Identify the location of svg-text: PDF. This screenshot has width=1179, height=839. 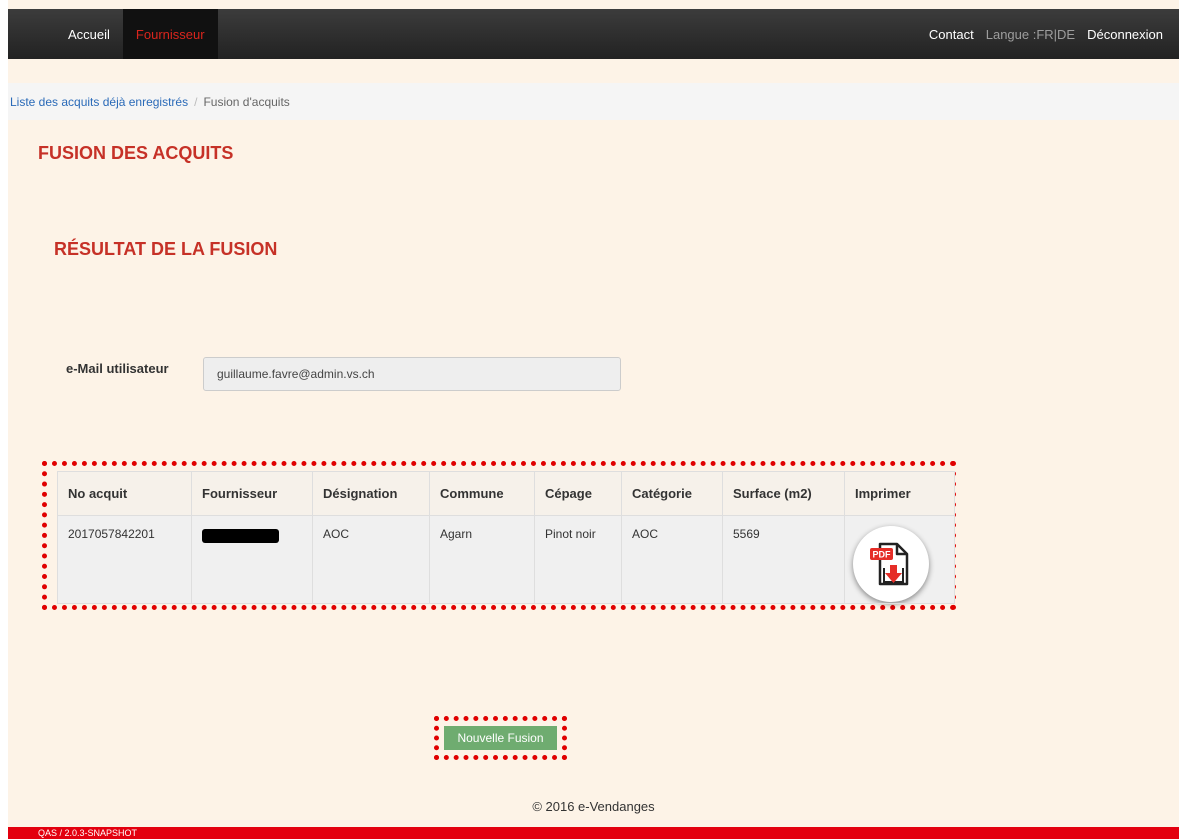
(882, 555).